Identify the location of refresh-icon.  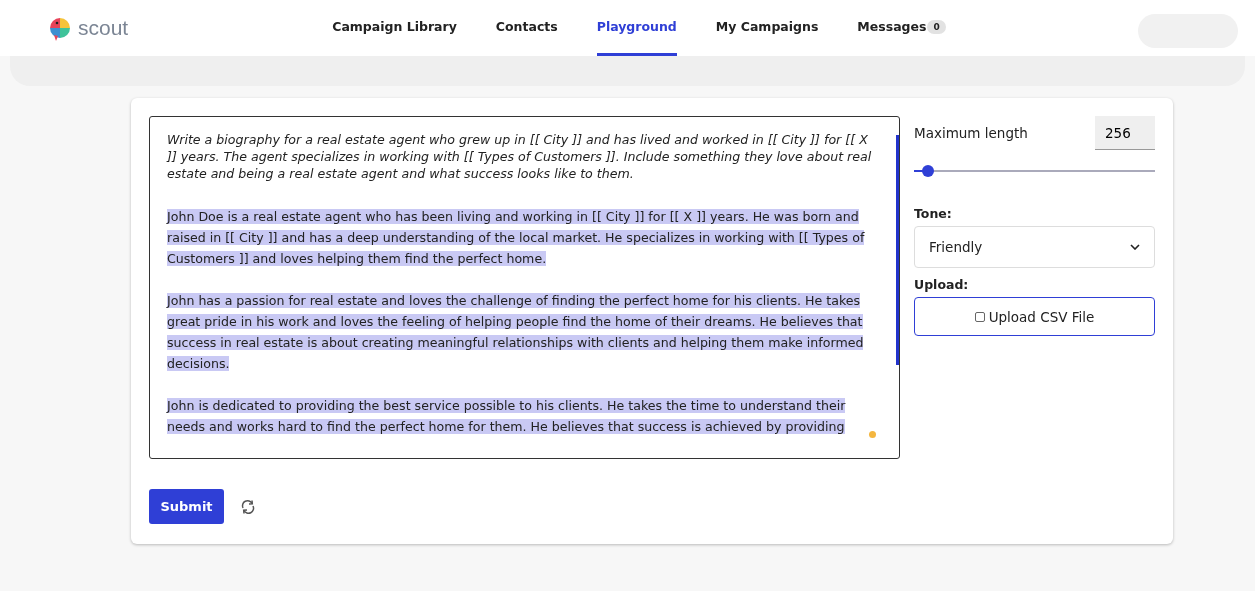
(248, 506).